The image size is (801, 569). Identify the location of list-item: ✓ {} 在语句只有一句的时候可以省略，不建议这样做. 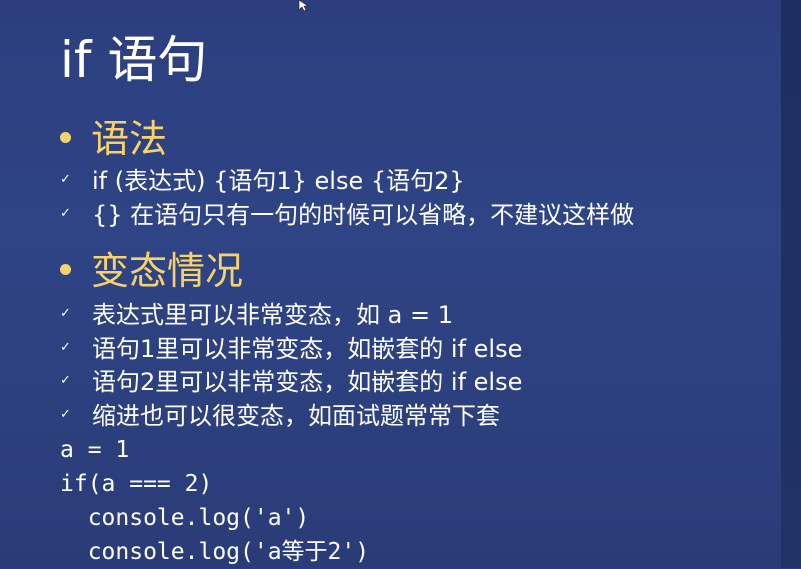
(347, 215).